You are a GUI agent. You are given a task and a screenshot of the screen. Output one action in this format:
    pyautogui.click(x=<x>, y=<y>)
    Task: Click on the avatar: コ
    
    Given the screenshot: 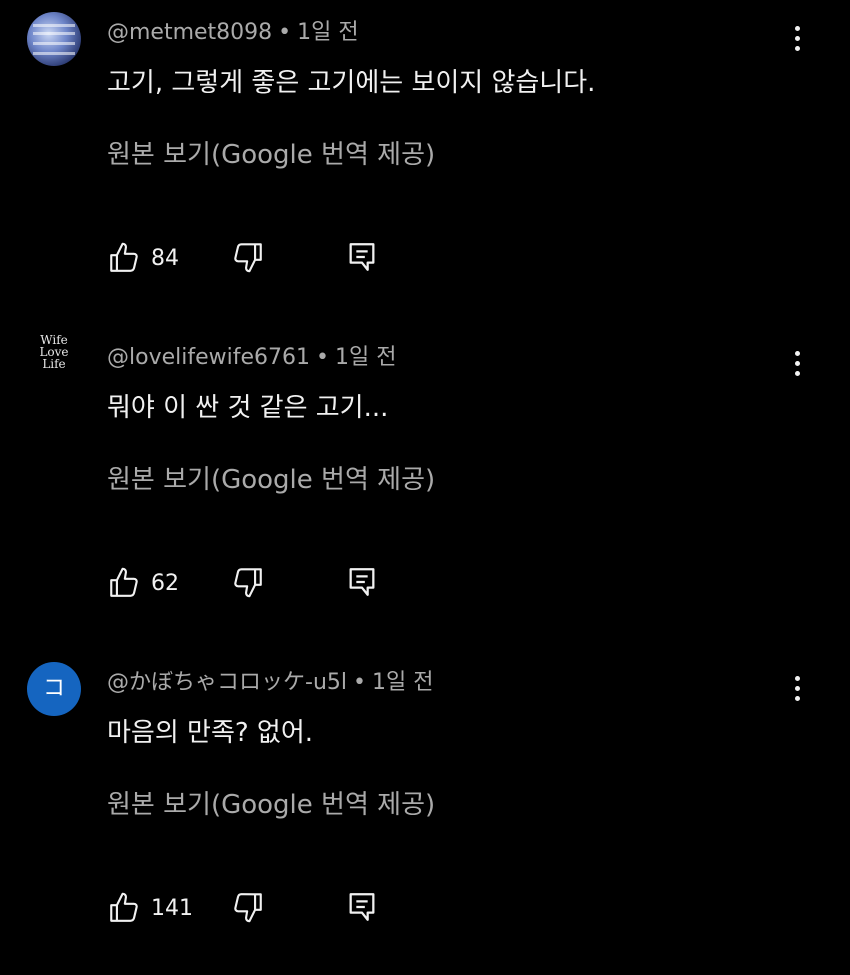 What is the action you would take?
    pyautogui.click(x=54, y=689)
    